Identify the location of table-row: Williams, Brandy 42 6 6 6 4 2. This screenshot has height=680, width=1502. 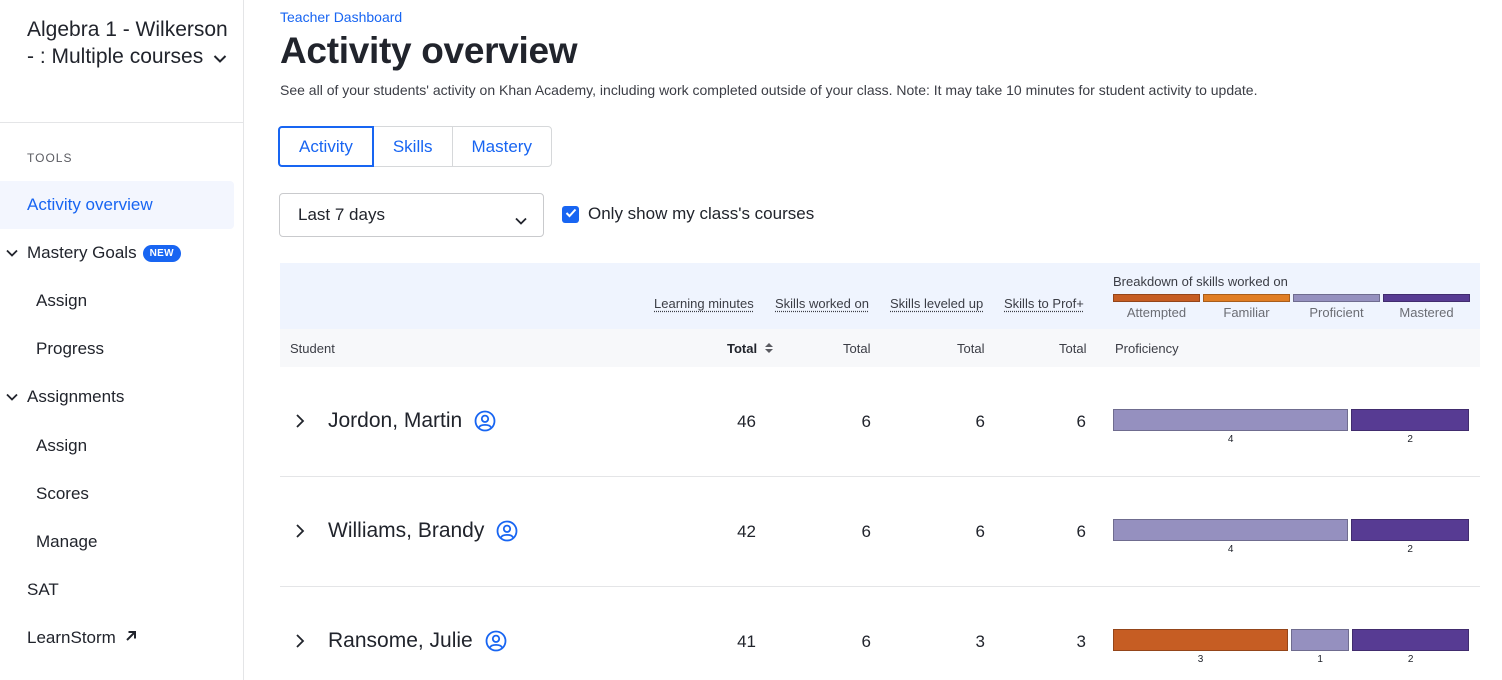
(880, 532).